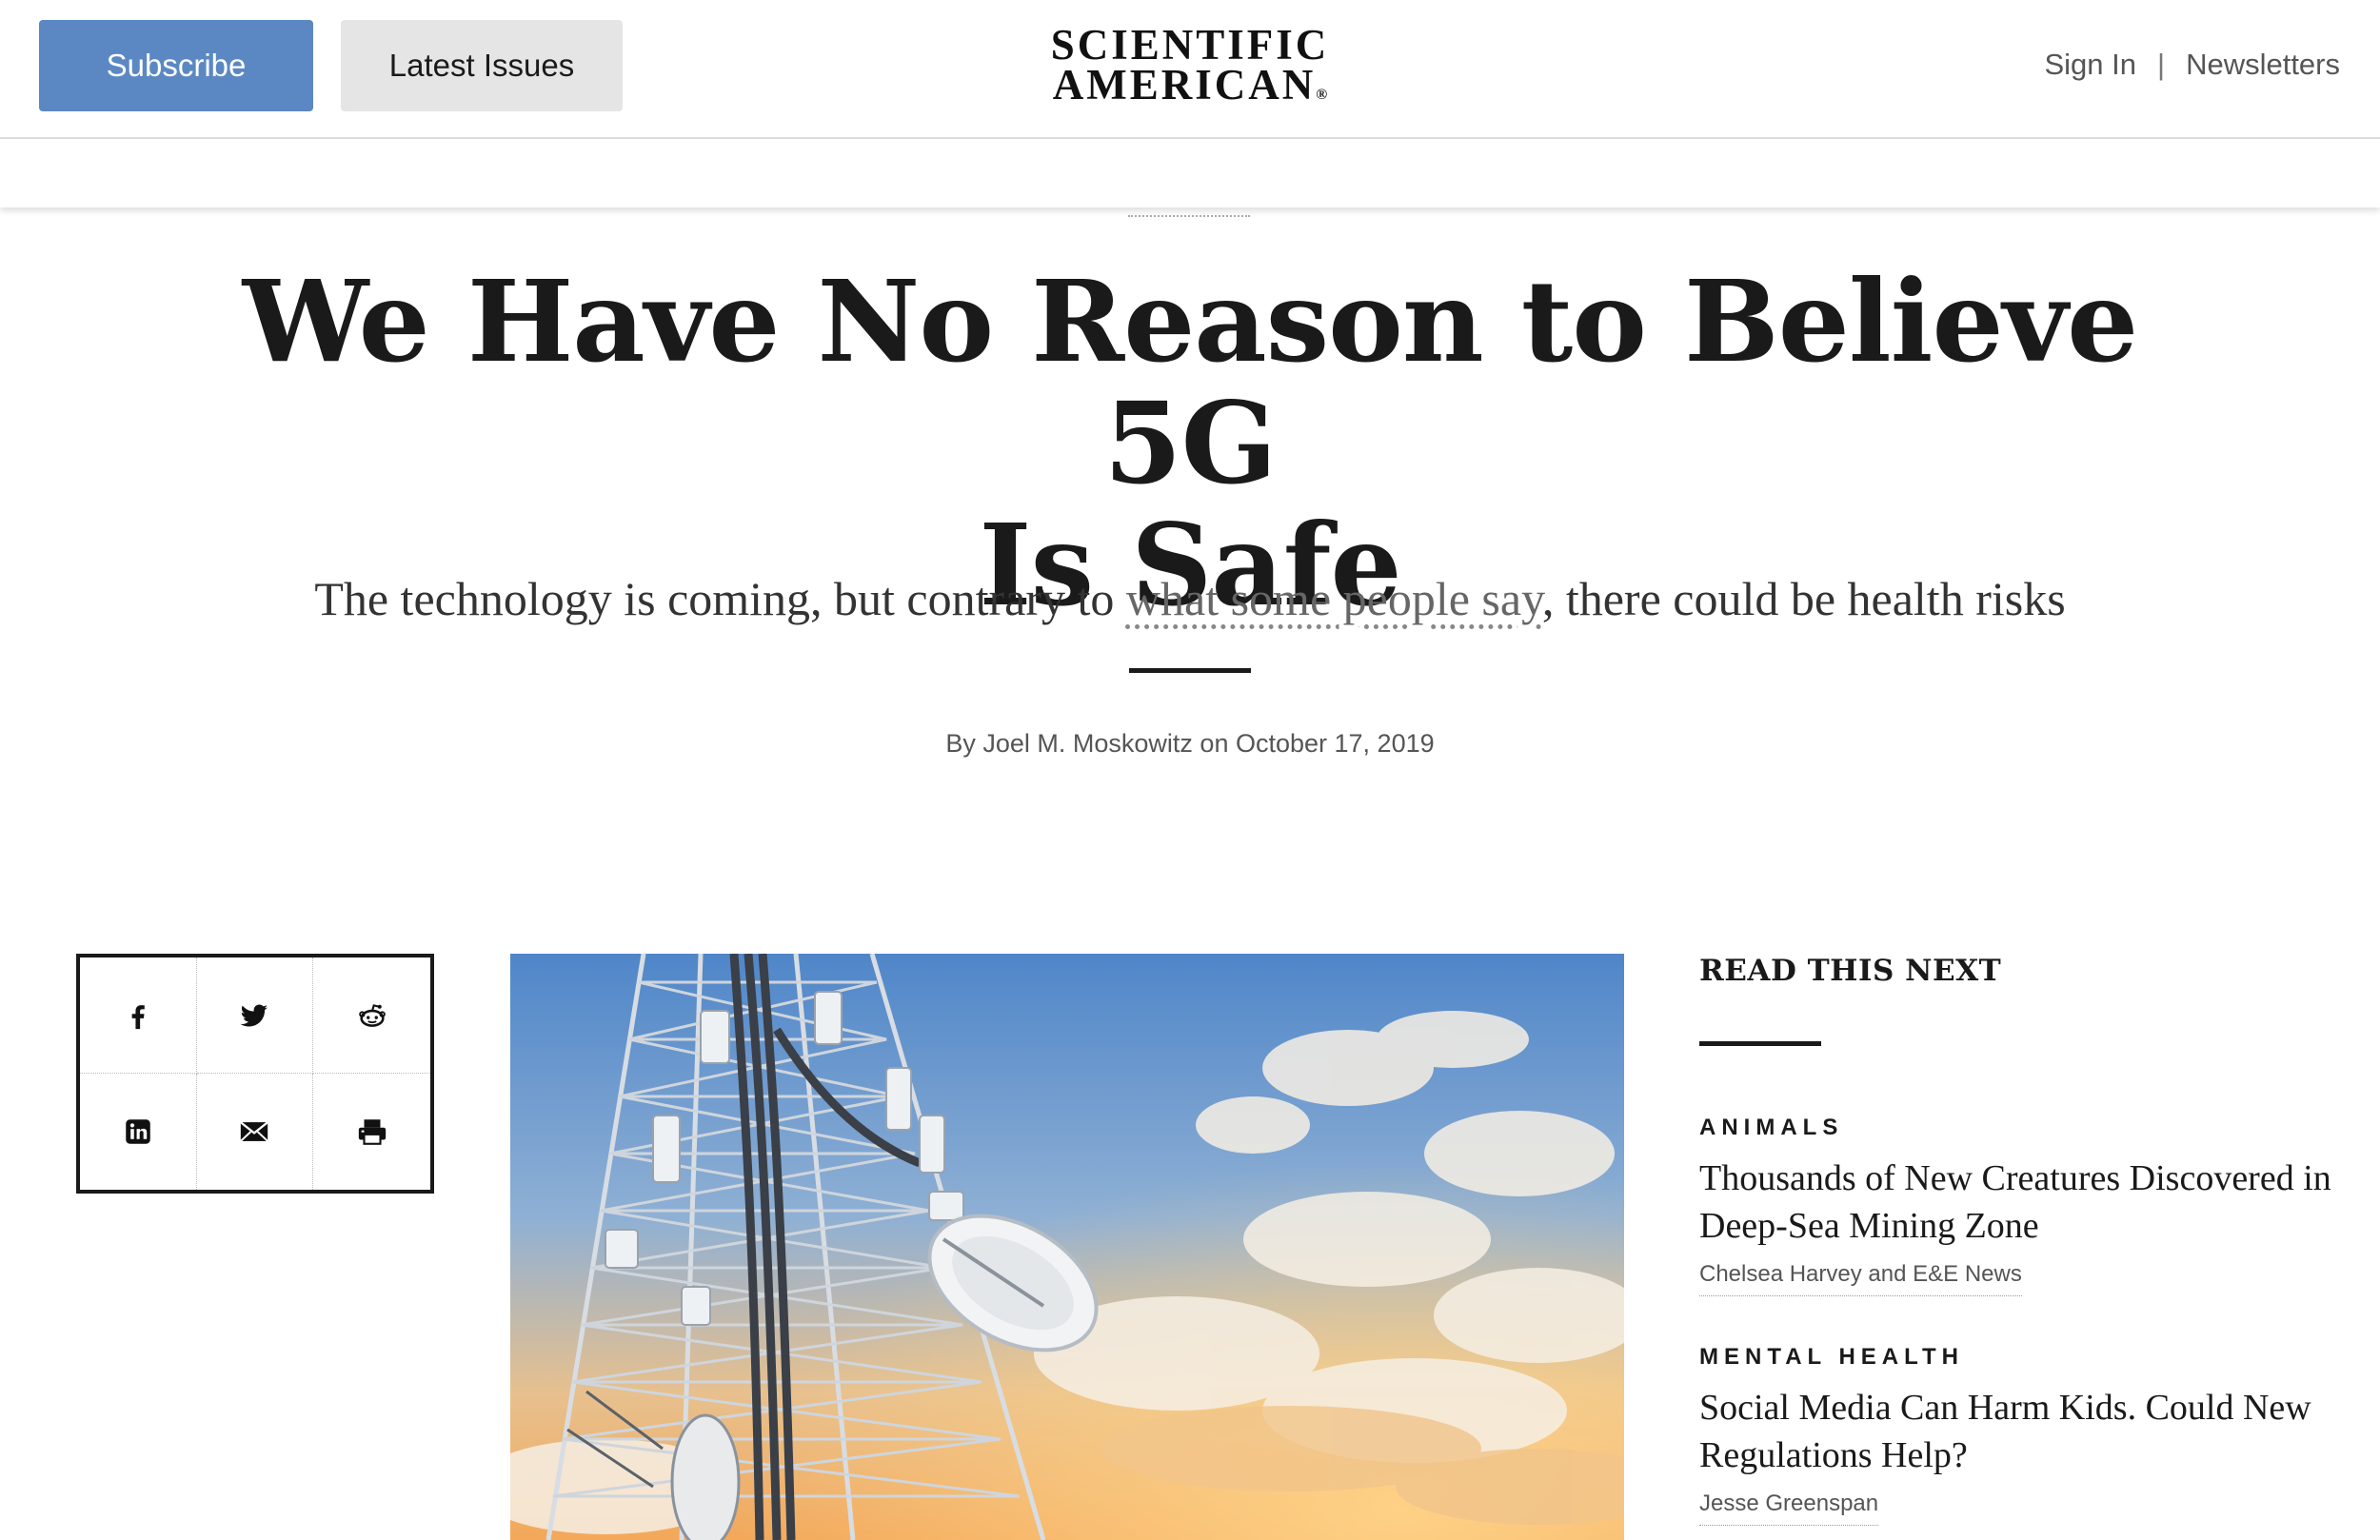 This screenshot has width=2380, height=1540. I want to click on article-category: ANIMALS, so click(2023, 1128).